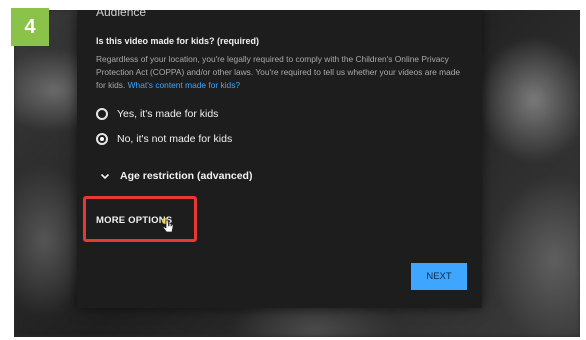 The width and height of the screenshot is (586, 340). I want to click on made-for-kids-help-link: What's content made for kids?, so click(184, 85).